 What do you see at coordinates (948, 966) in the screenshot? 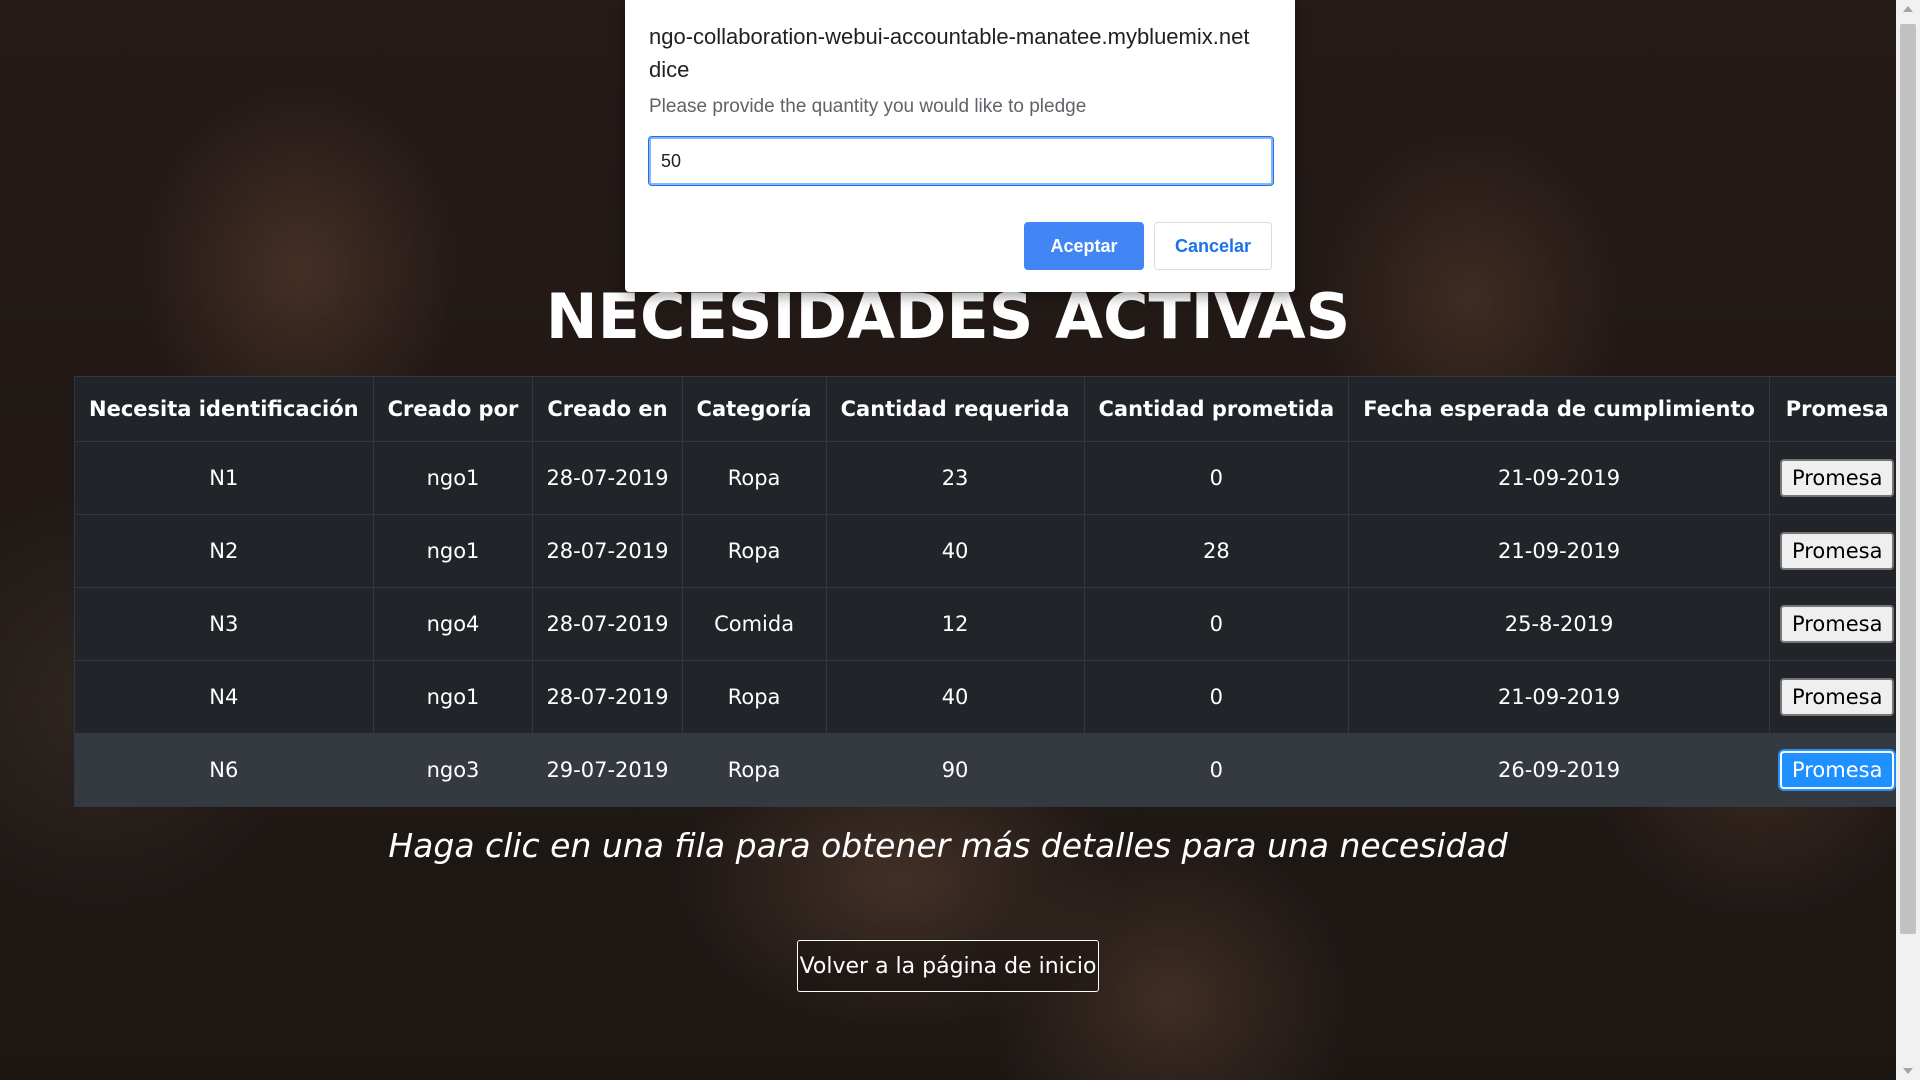
I see `back-to-home-button: Volver a la página de inicio` at bounding box center [948, 966].